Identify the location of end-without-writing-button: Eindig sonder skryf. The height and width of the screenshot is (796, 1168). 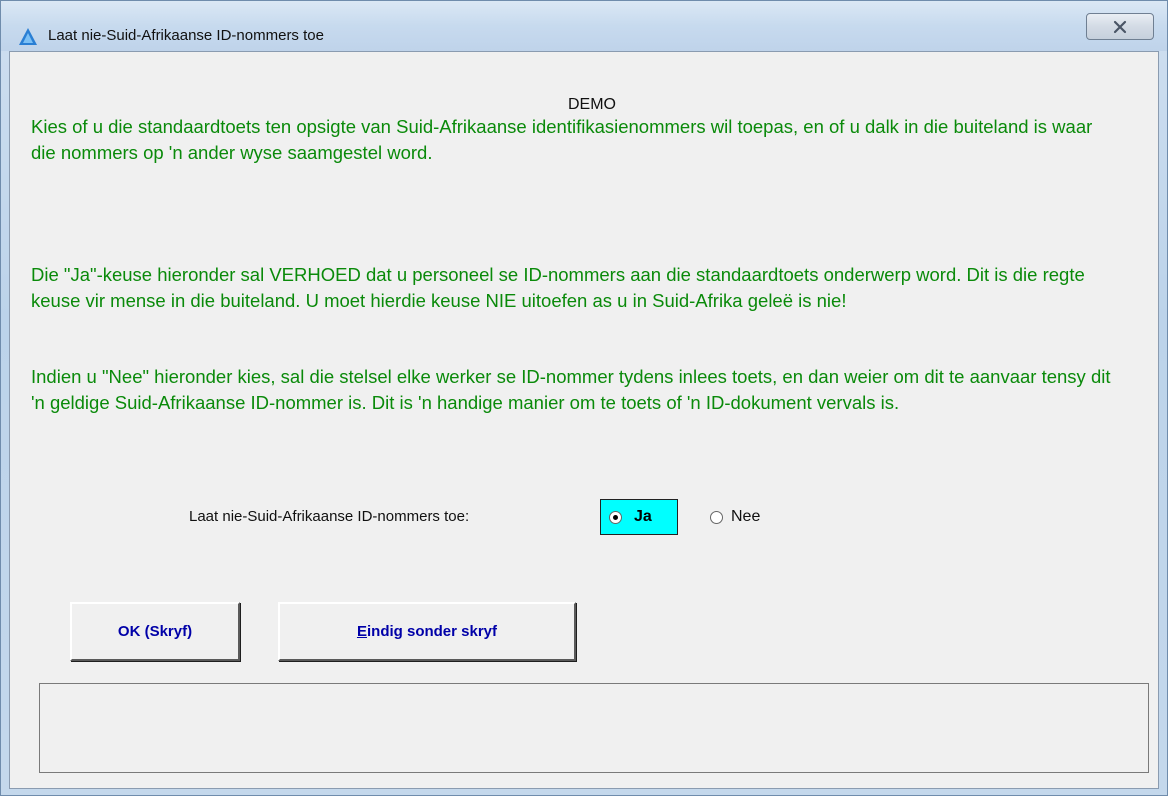
(427, 631).